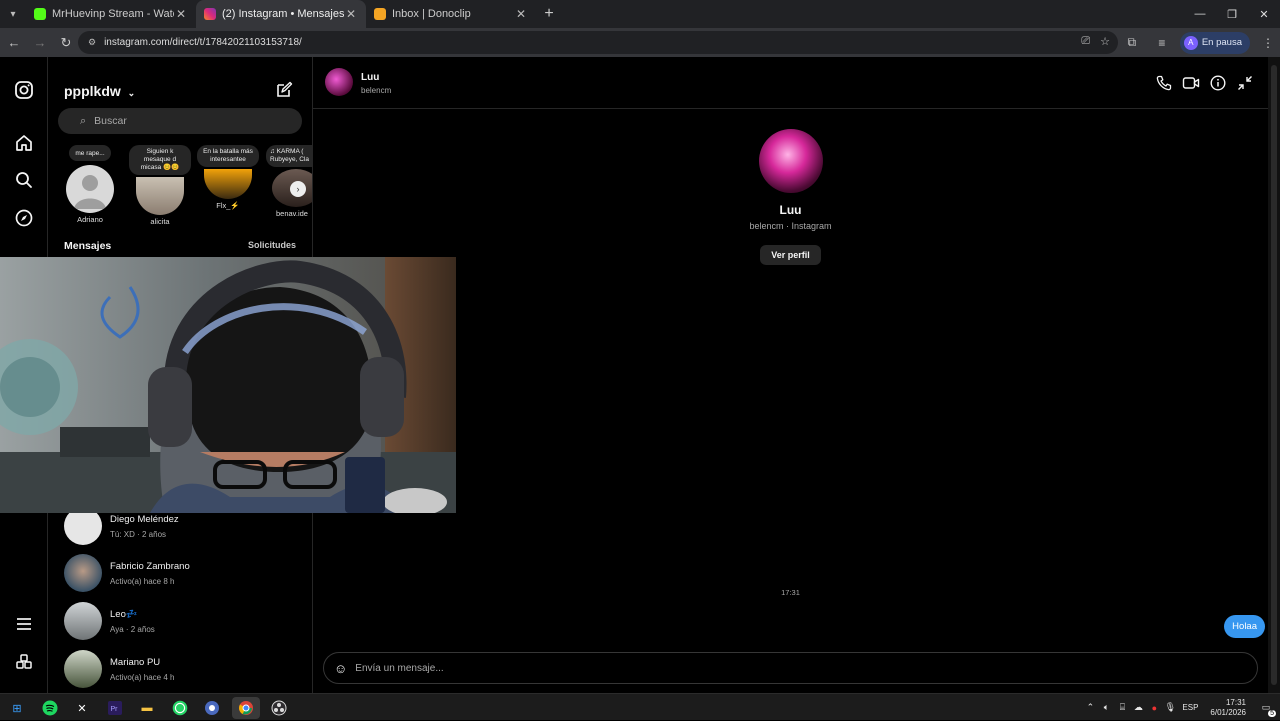 This screenshot has height=721, width=1280. I want to click on explore-compass-icon, so click(24, 218).